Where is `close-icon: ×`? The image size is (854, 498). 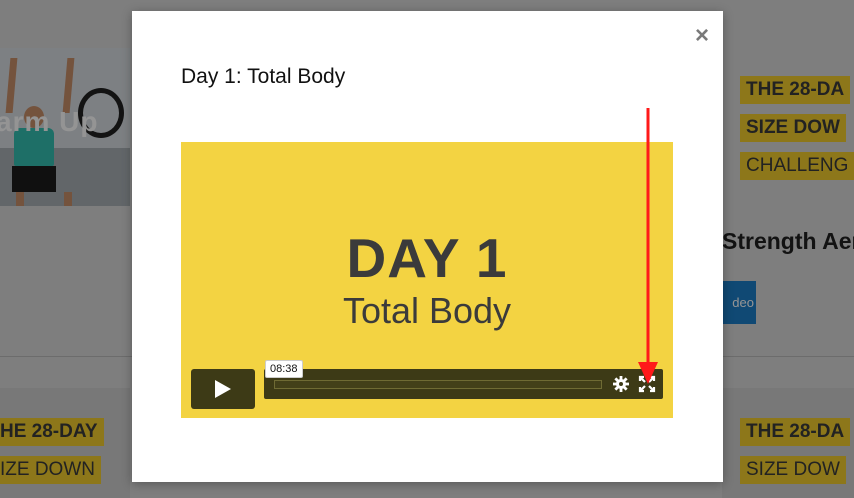 close-icon: × is located at coordinates (702, 36).